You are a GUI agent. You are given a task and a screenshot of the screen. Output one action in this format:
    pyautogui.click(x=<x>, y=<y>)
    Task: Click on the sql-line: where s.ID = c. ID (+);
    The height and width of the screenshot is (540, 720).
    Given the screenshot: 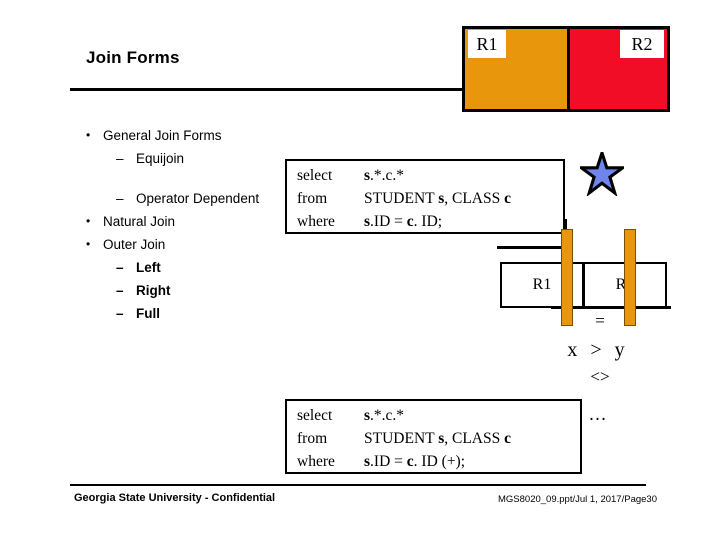 What is the action you would take?
    pyautogui.click(x=433, y=461)
    